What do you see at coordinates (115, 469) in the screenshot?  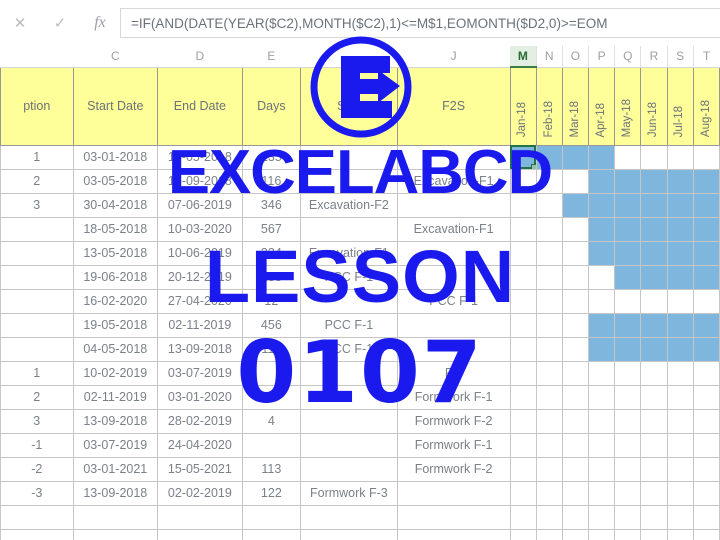 I see `cell-start-date: 03-01-2021` at bounding box center [115, 469].